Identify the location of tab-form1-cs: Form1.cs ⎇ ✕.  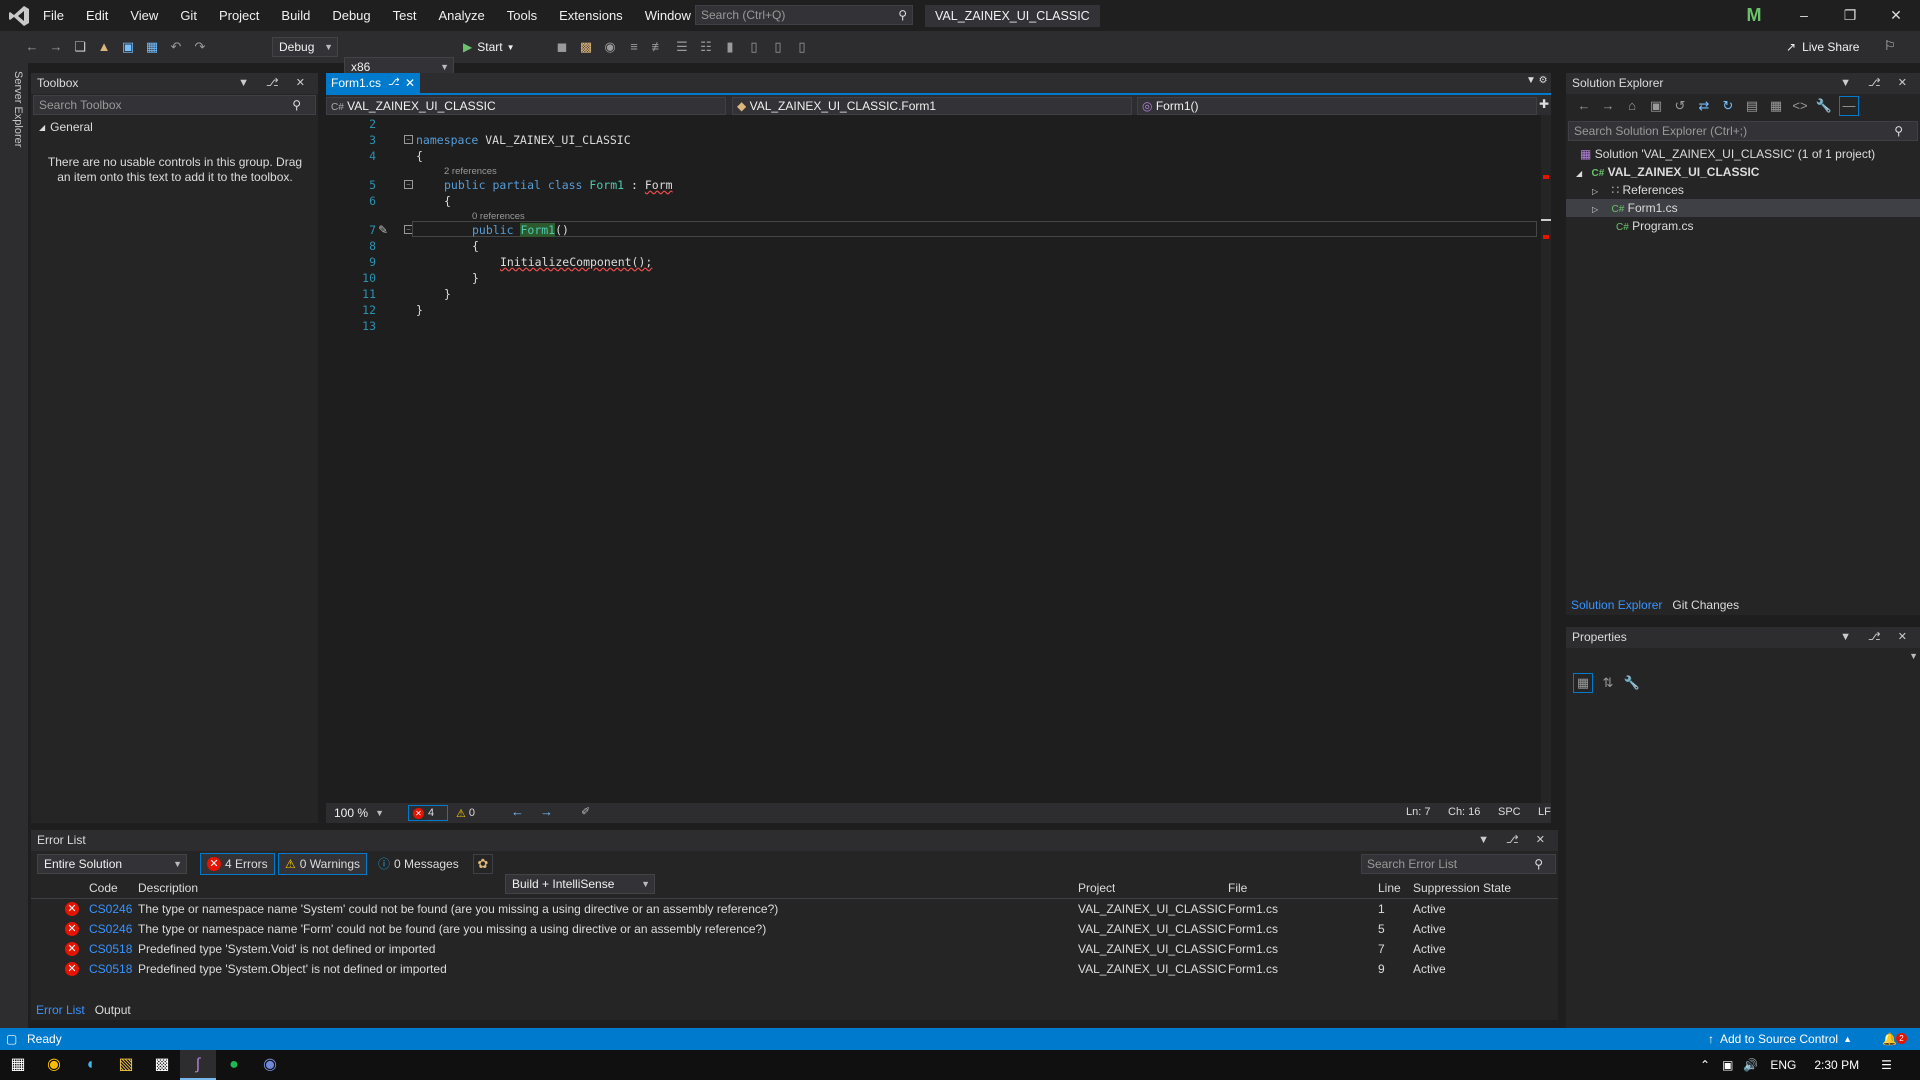
(373, 83).